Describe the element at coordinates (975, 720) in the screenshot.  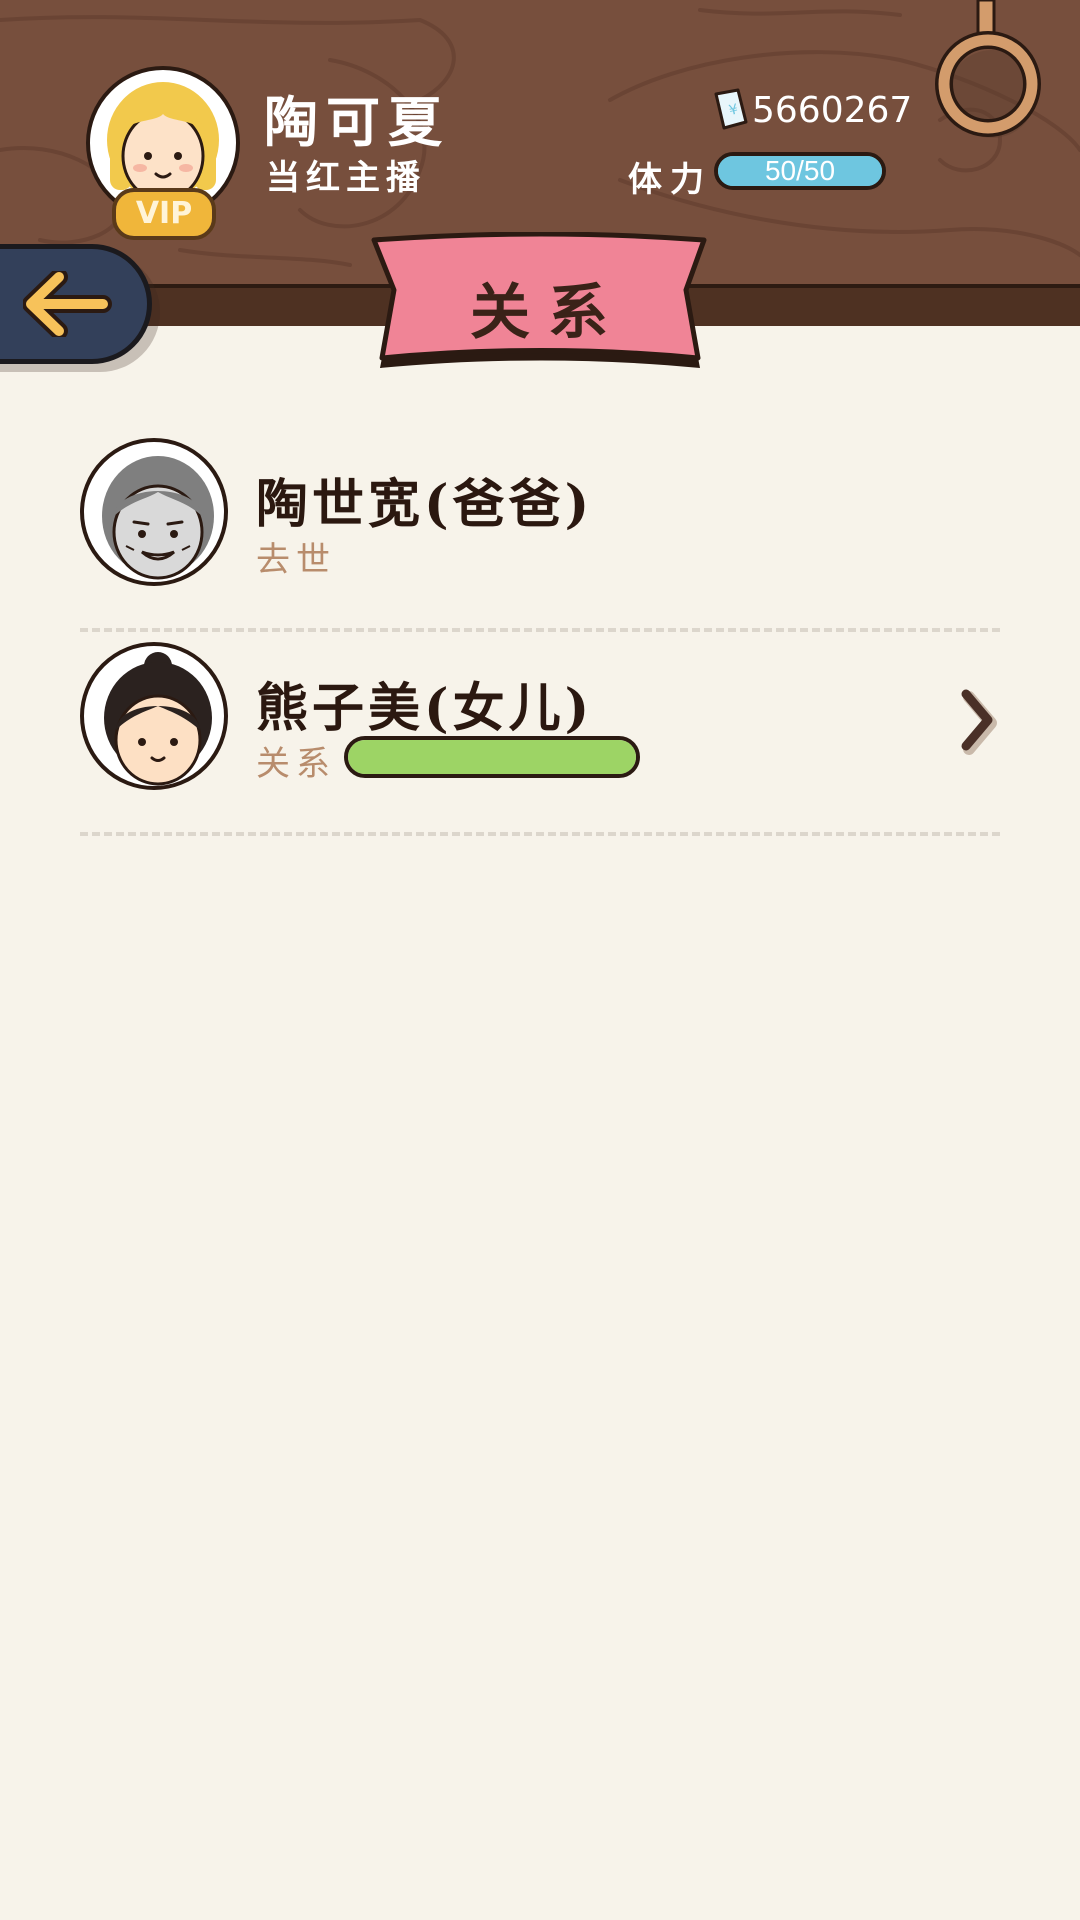
I see `chevron-right-icon` at that location.